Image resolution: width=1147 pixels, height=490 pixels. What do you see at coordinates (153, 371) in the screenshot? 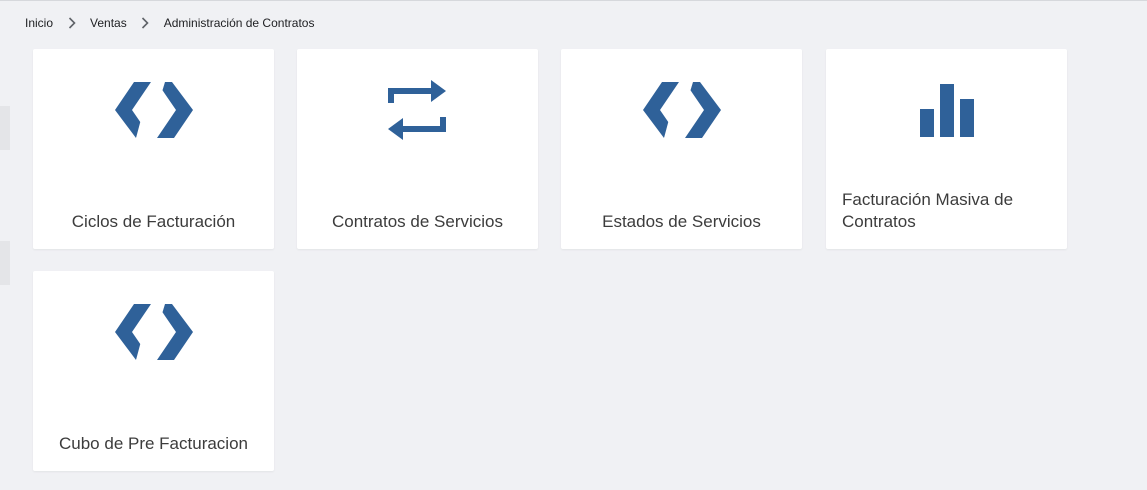
I see `card-cubo-de-pre-facturacion: Cubo de Pre Facturacion` at bounding box center [153, 371].